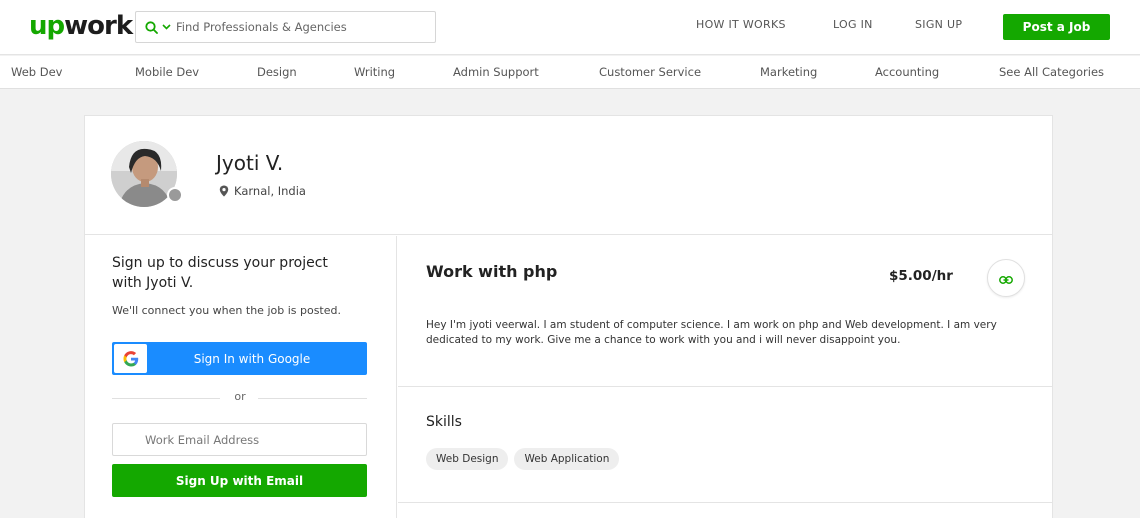 The height and width of the screenshot is (518, 1140). What do you see at coordinates (36, 72) in the screenshot?
I see `category-web-dev: Web Dev` at bounding box center [36, 72].